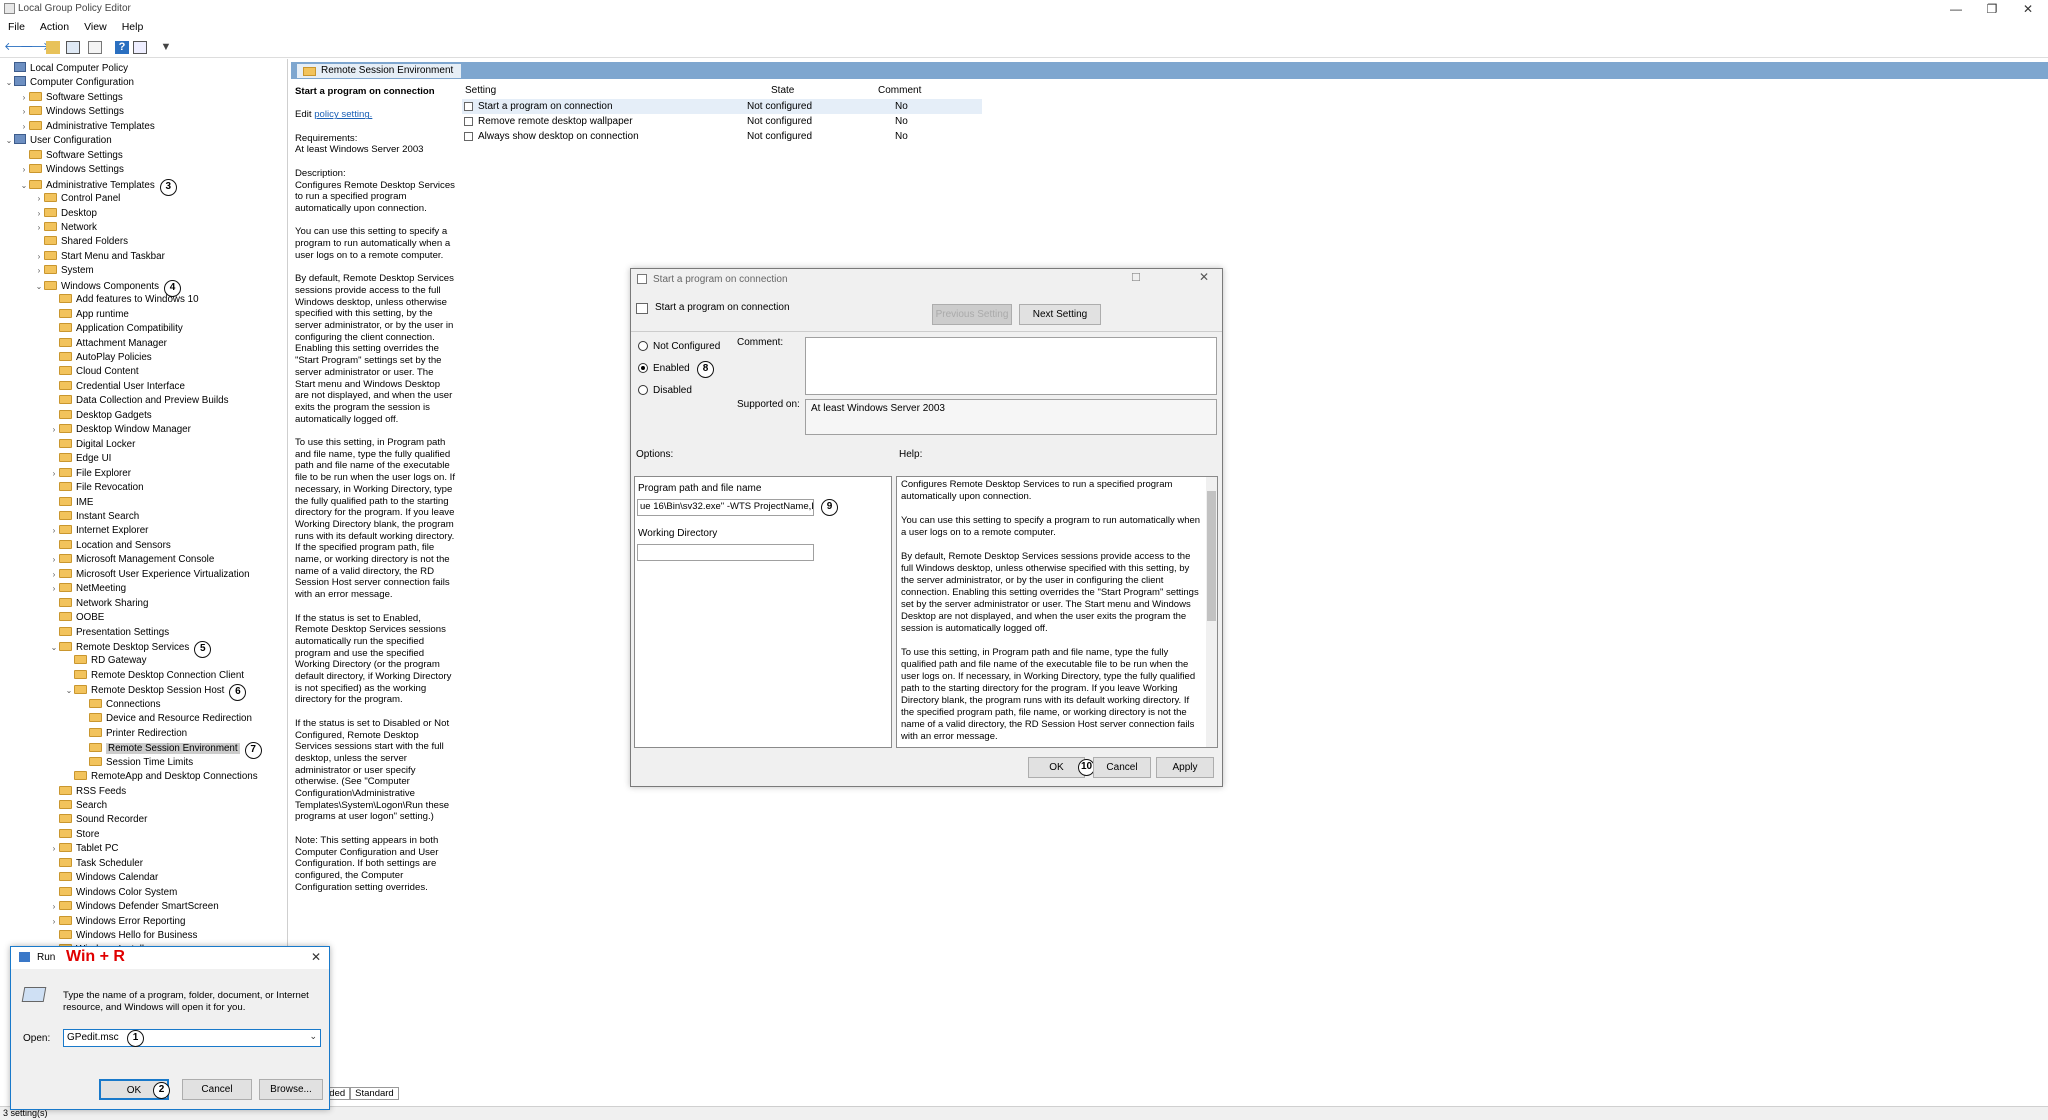 The image size is (2048, 1120). I want to click on run-cancel-button: Cancel, so click(217, 1089).